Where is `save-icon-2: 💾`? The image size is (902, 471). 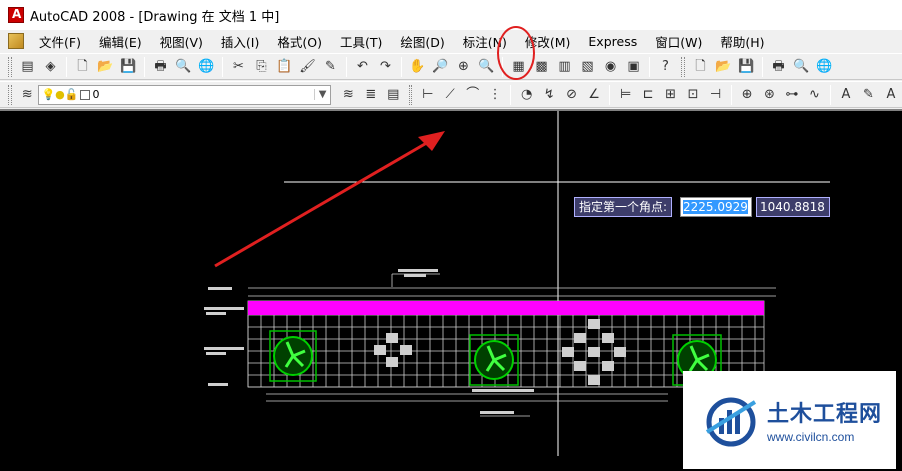
save-icon-2: 💾 is located at coordinates (746, 66).